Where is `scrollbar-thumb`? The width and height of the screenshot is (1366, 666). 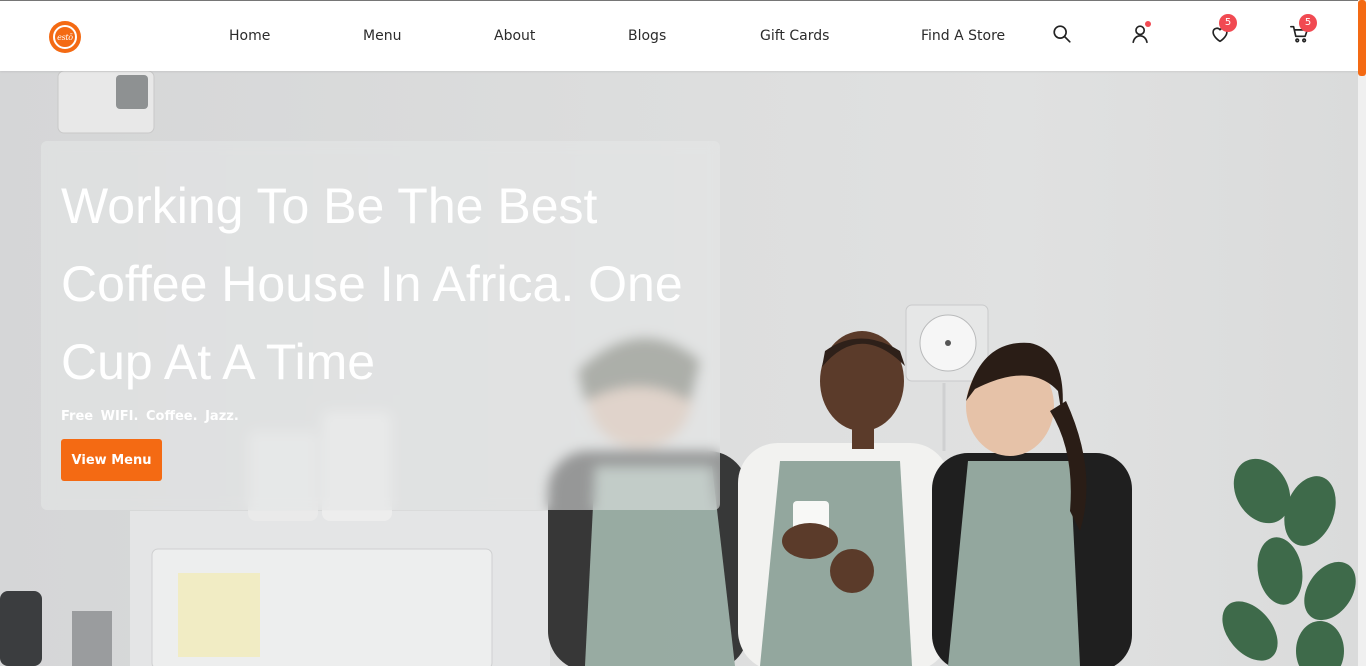
scrollbar-thumb is located at coordinates (1362, 38).